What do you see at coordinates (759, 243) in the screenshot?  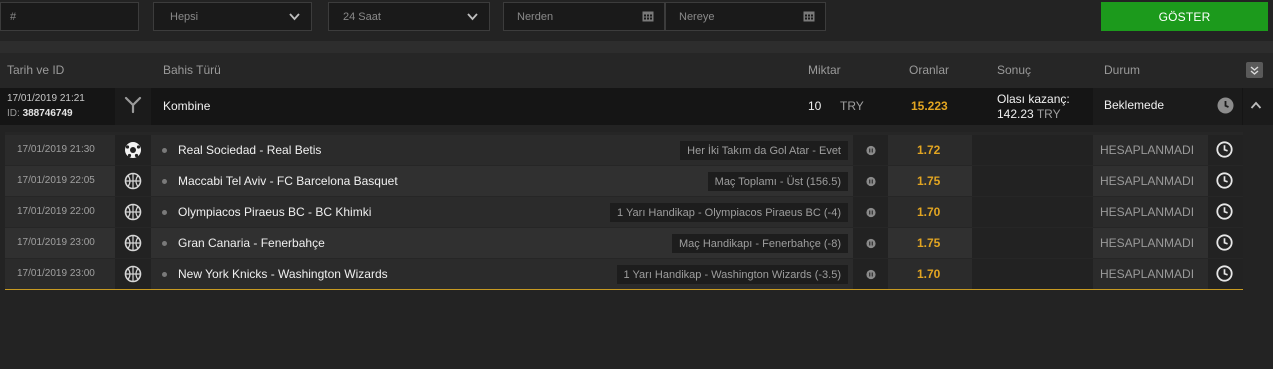 I see `market-label: Maç Handikapı - Fenerbahçe (-8)` at bounding box center [759, 243].